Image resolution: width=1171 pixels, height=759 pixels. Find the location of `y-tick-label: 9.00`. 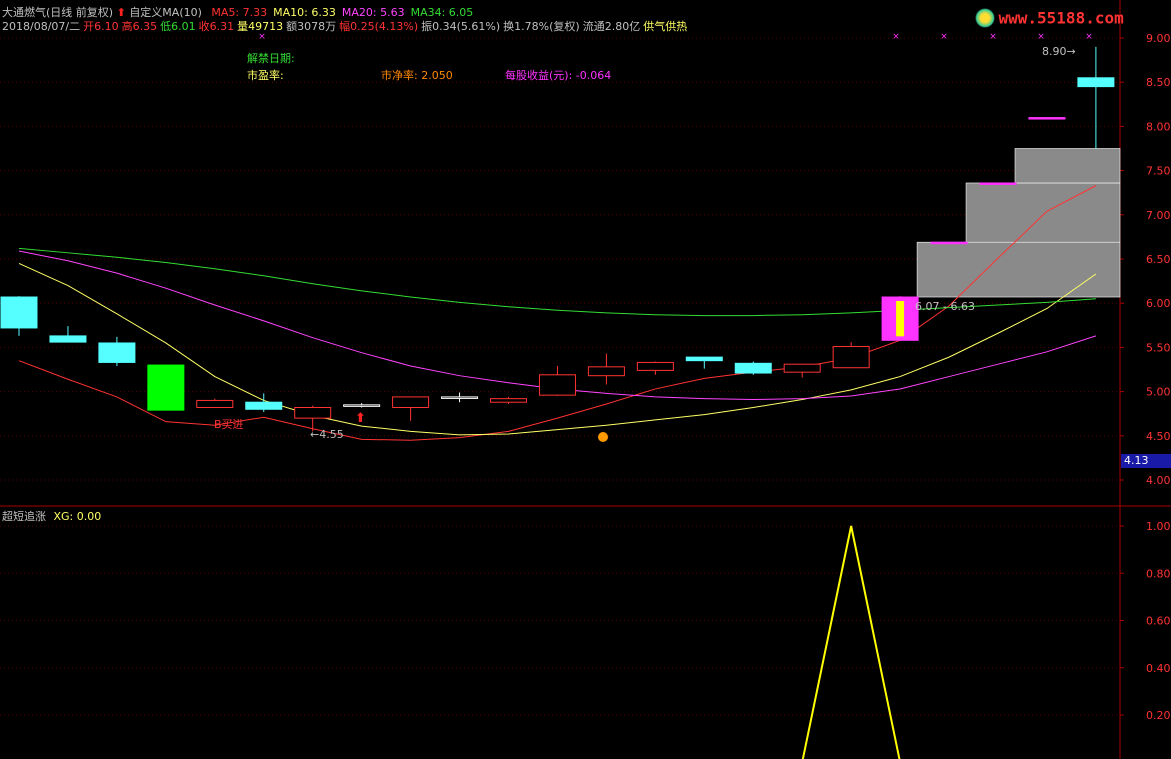

y-tick-label: 9.00 is located at coordinates (1158, 38).